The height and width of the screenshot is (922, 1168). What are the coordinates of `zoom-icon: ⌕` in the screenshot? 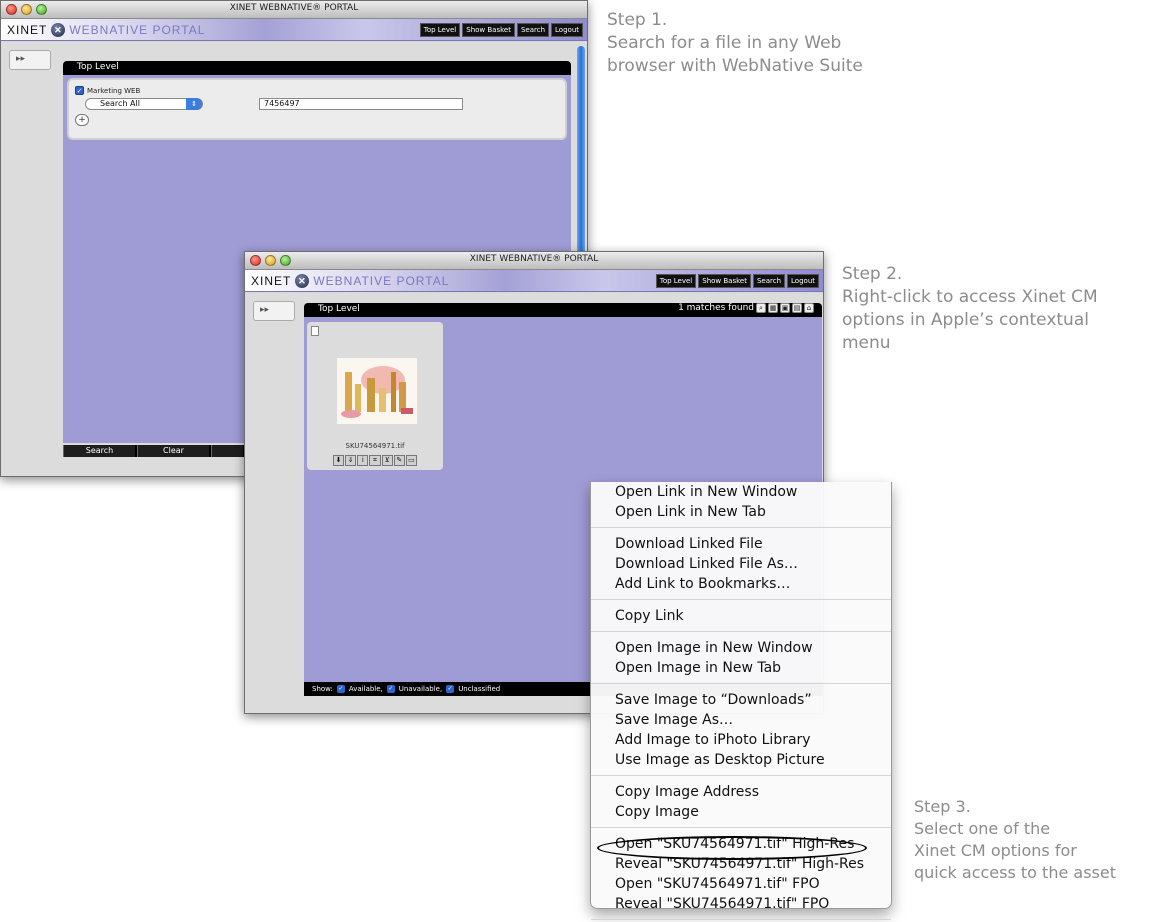 It's located at (761, 308).